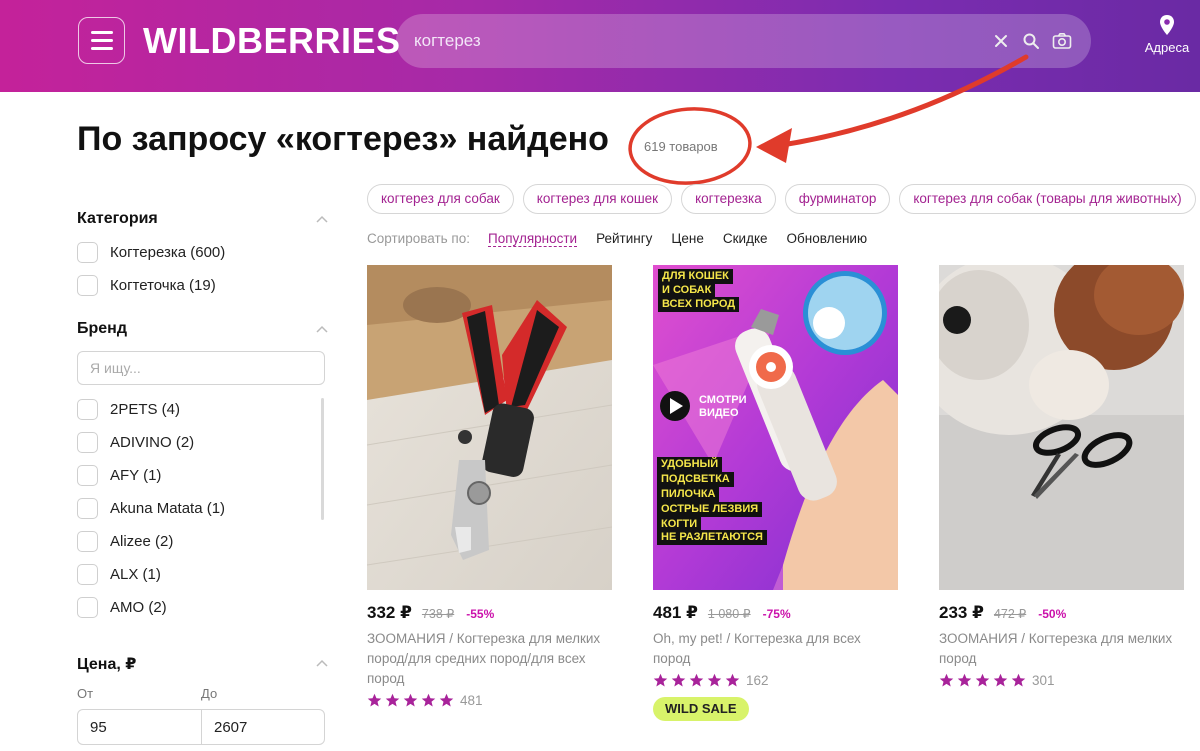  Describe the element at coordinates (681, 146) in the screenshot. I see `results-count: 619 товаров` at that location.